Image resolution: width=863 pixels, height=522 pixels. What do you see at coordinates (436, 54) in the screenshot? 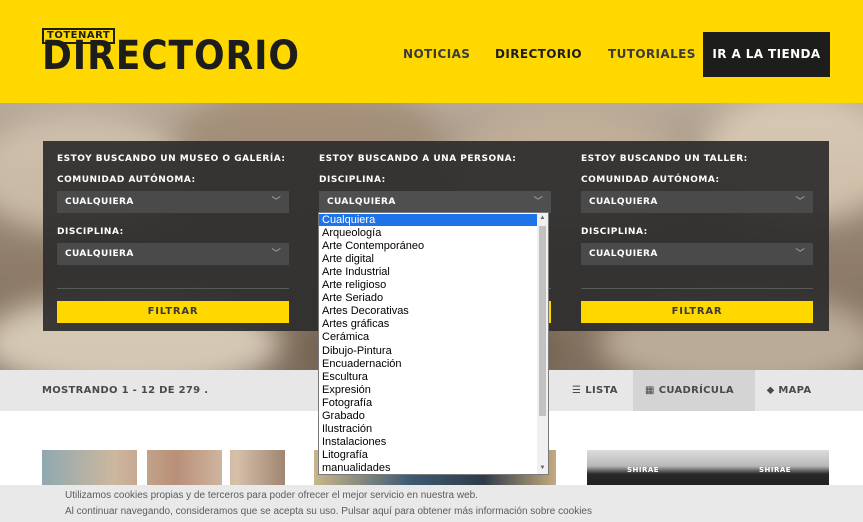
I see `nav-noticias: NOTICIAS` at bounding box center [436, 54].